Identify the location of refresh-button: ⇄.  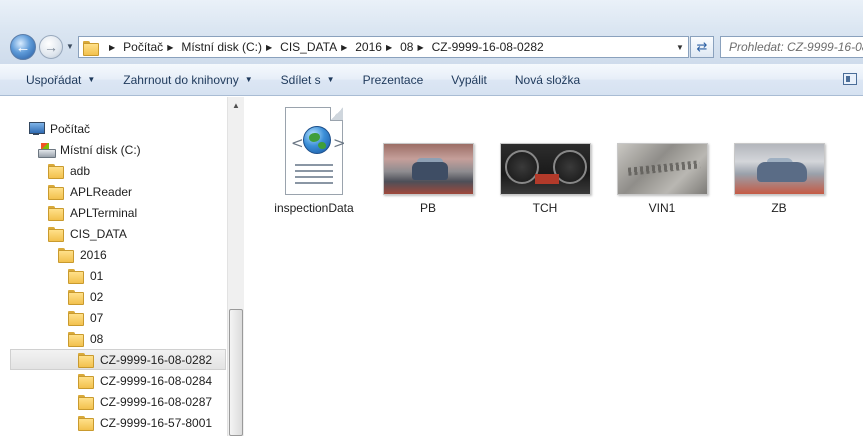
(702, 47).